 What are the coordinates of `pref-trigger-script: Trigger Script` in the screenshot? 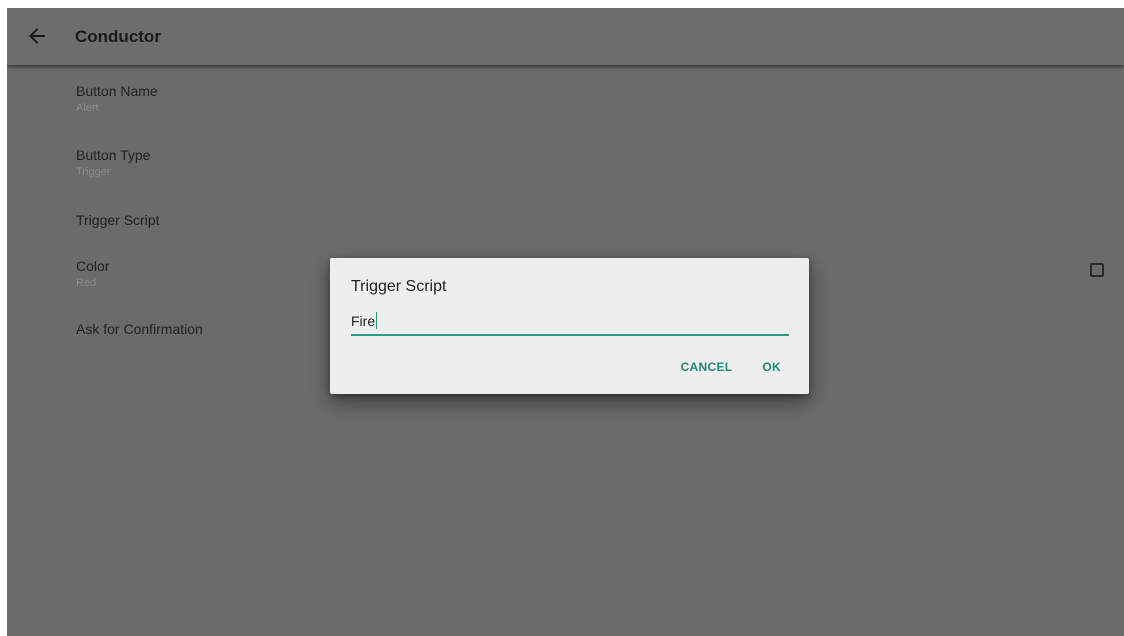 It's located at (576, 220).